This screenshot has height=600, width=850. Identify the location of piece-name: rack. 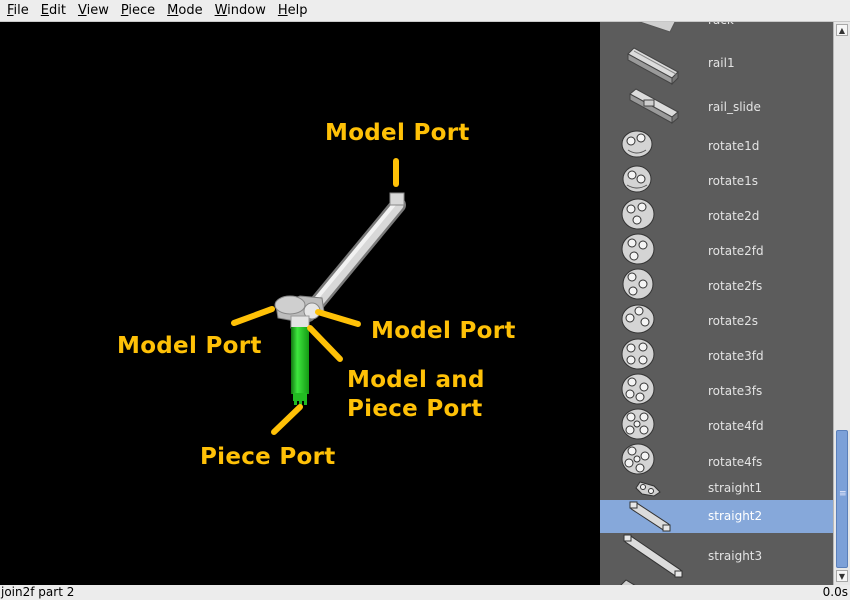
(721, 24).